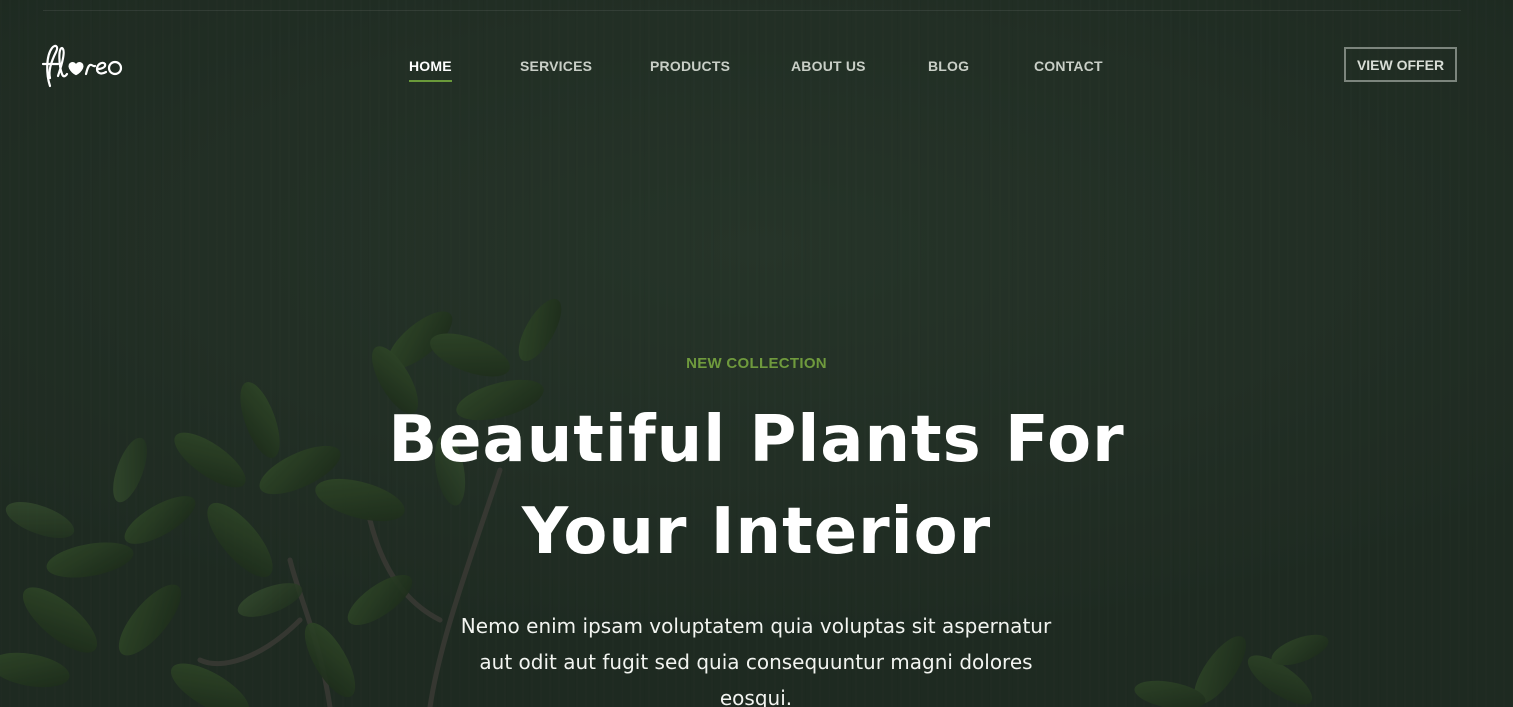  I want to click on top-divider, so click(752, 10).